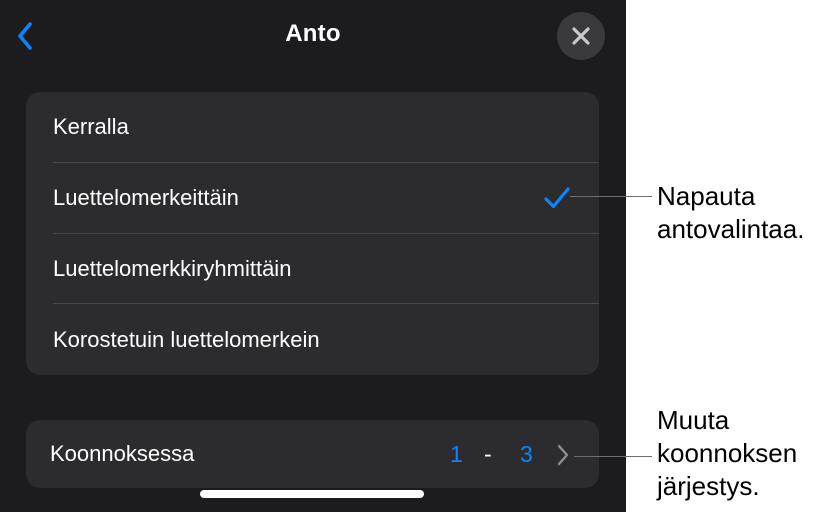  Describe the element at coordinates (456, 453) in the screenshot. I see `build-from-value: 1` at that location.